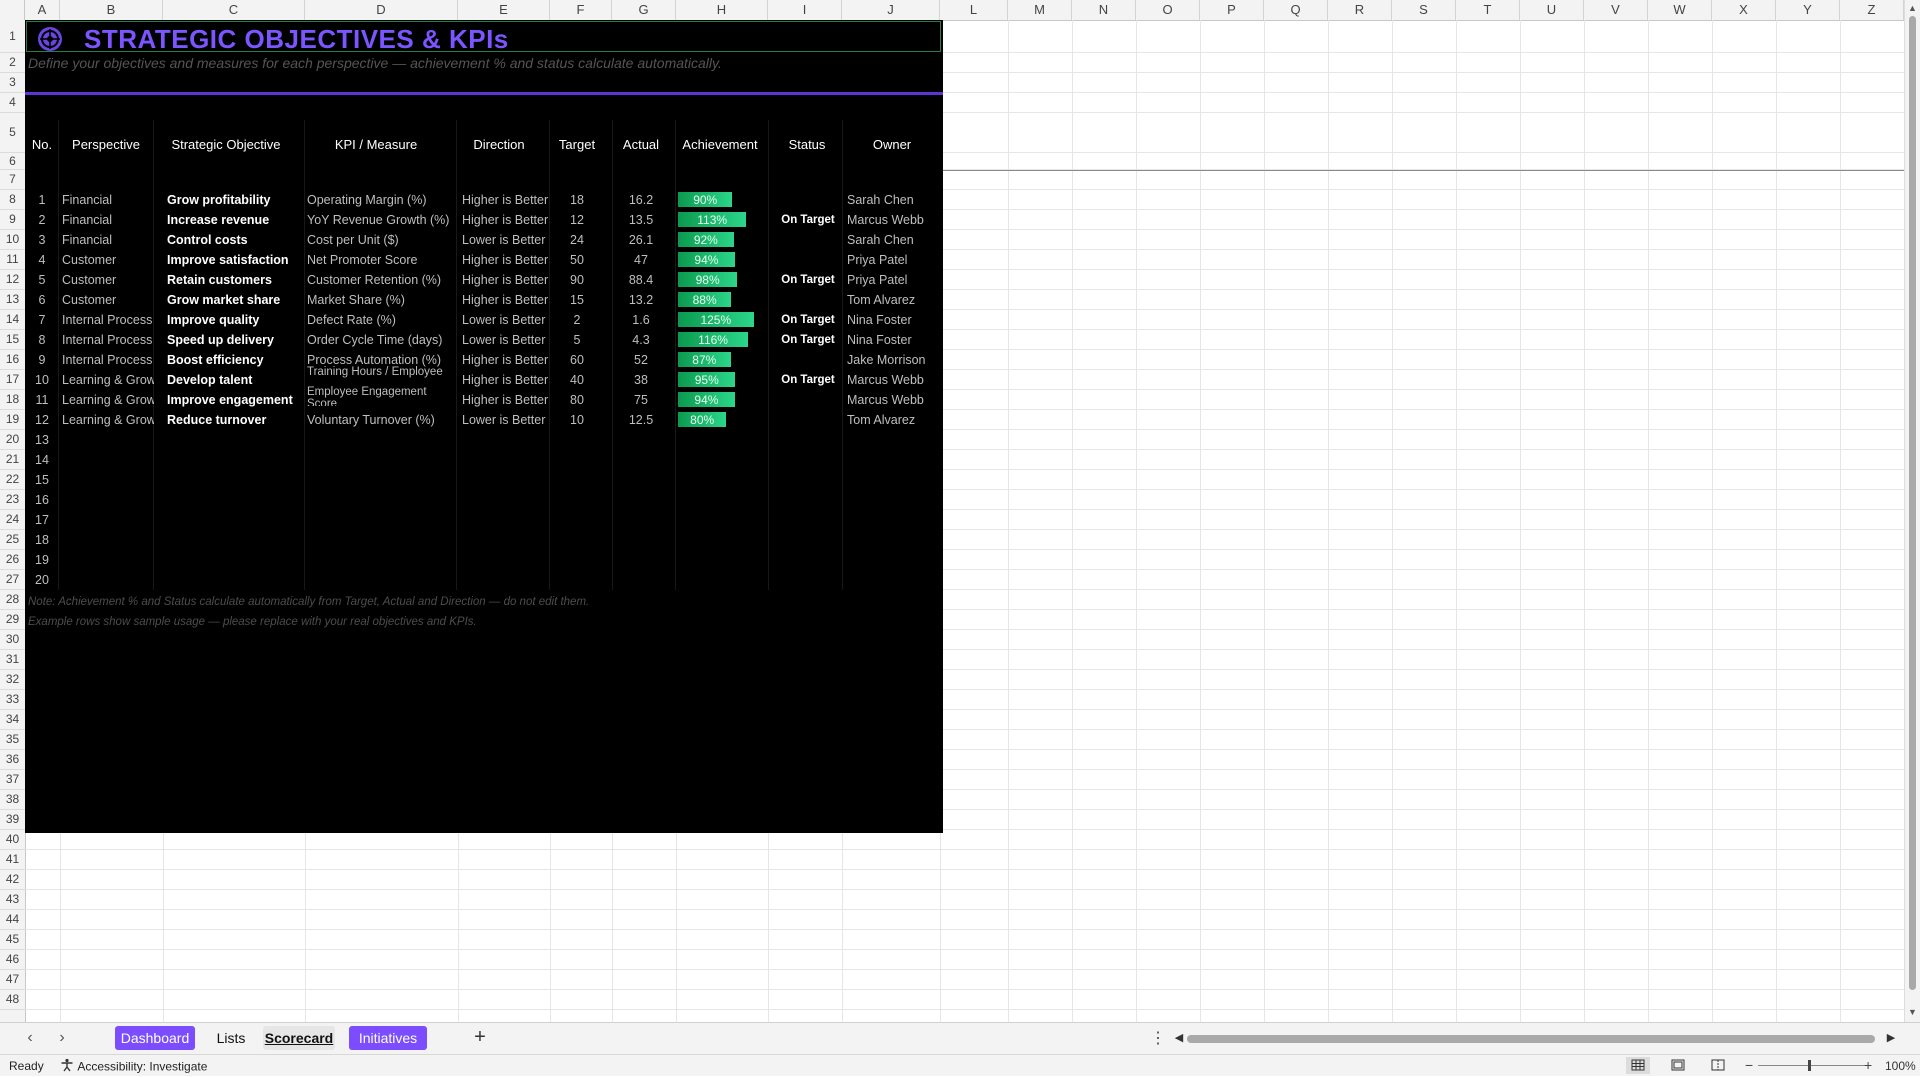 The height and width of the screenshot is (1077, 1920). I want to click on vertical-scroll-thumb, so click(1912, 503).